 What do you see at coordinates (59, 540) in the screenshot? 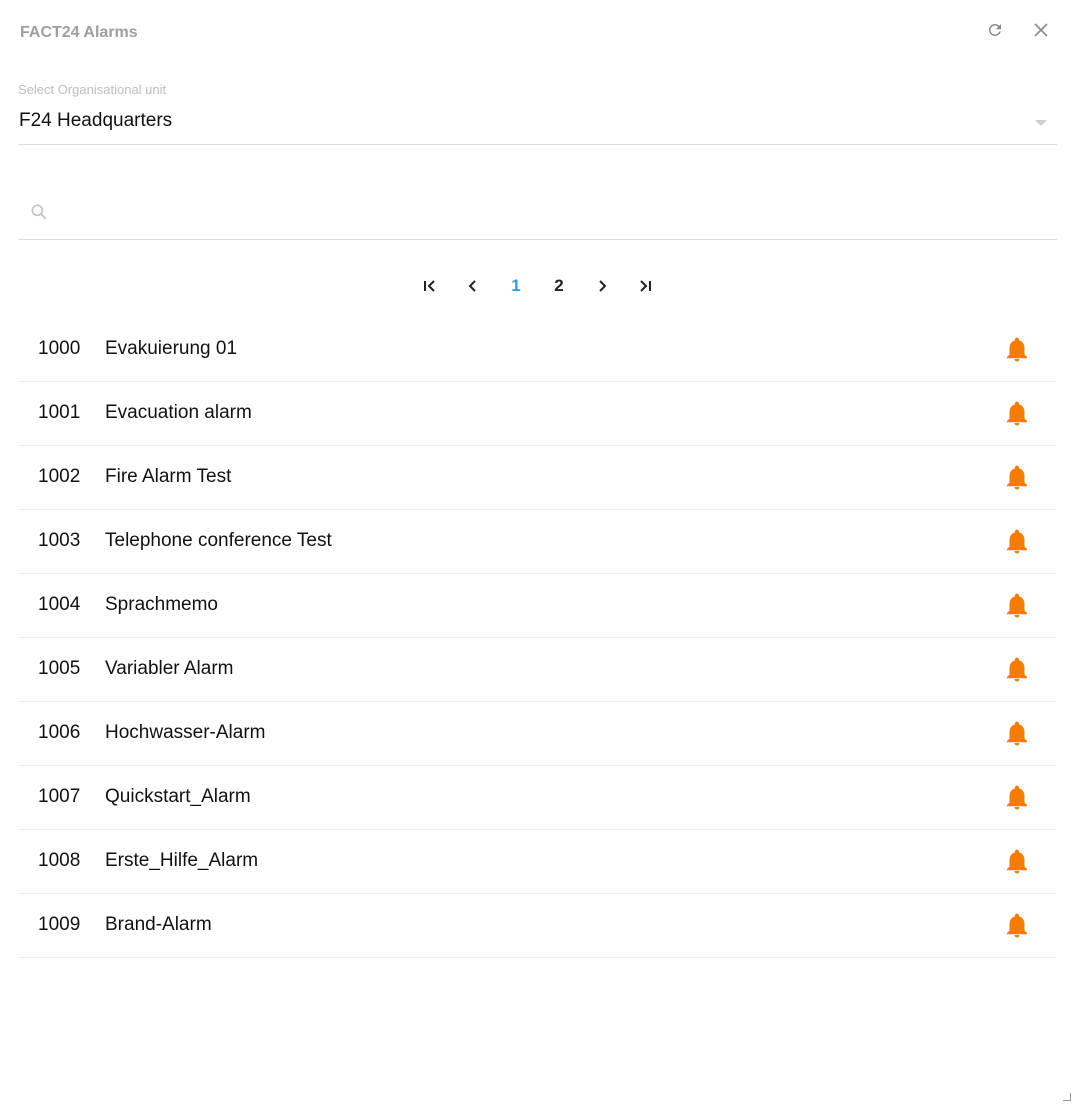
I see `alarm-number: 1003` at bounding box center [59, 540].